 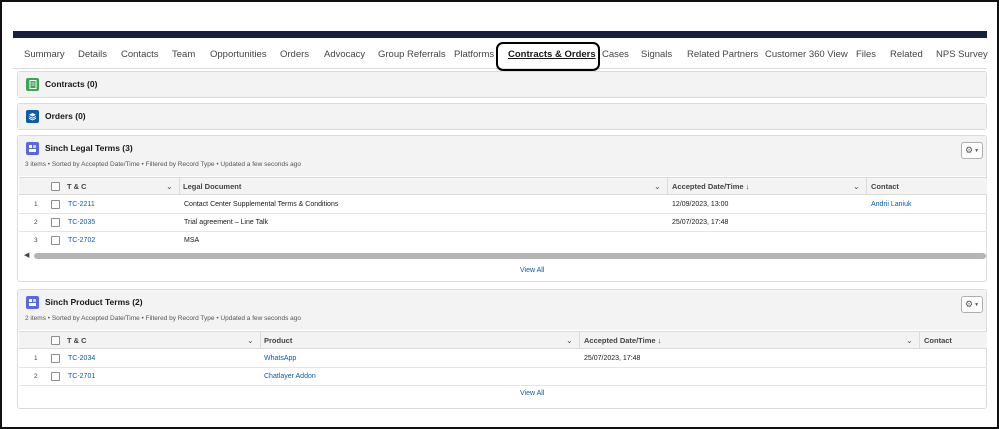 I want to click on orders-card: Orders (0), so click(x=502, y=116).